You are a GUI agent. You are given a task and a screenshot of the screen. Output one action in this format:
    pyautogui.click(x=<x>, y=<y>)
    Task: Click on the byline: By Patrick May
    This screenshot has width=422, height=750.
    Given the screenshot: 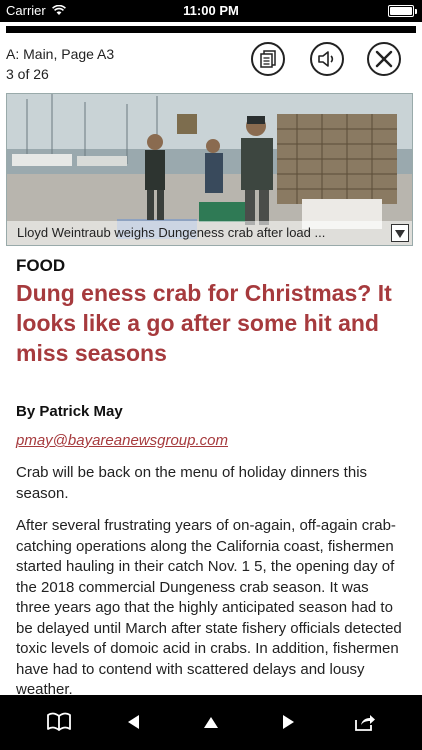 What is the action you would take?
    pyautogui.click(x=69, y=411)
    